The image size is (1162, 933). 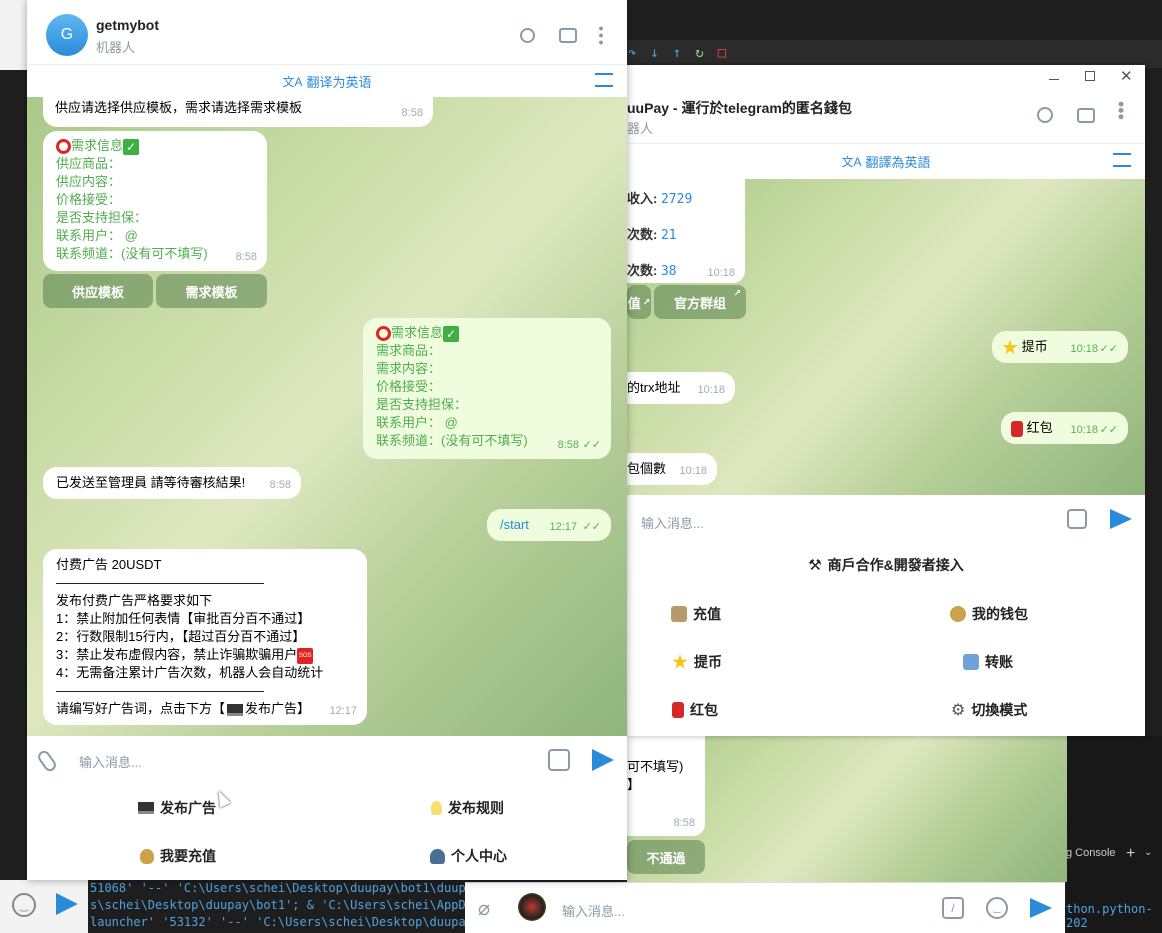 I want to click on translate-label: 翻译为英语, so click(x=339, y=82).